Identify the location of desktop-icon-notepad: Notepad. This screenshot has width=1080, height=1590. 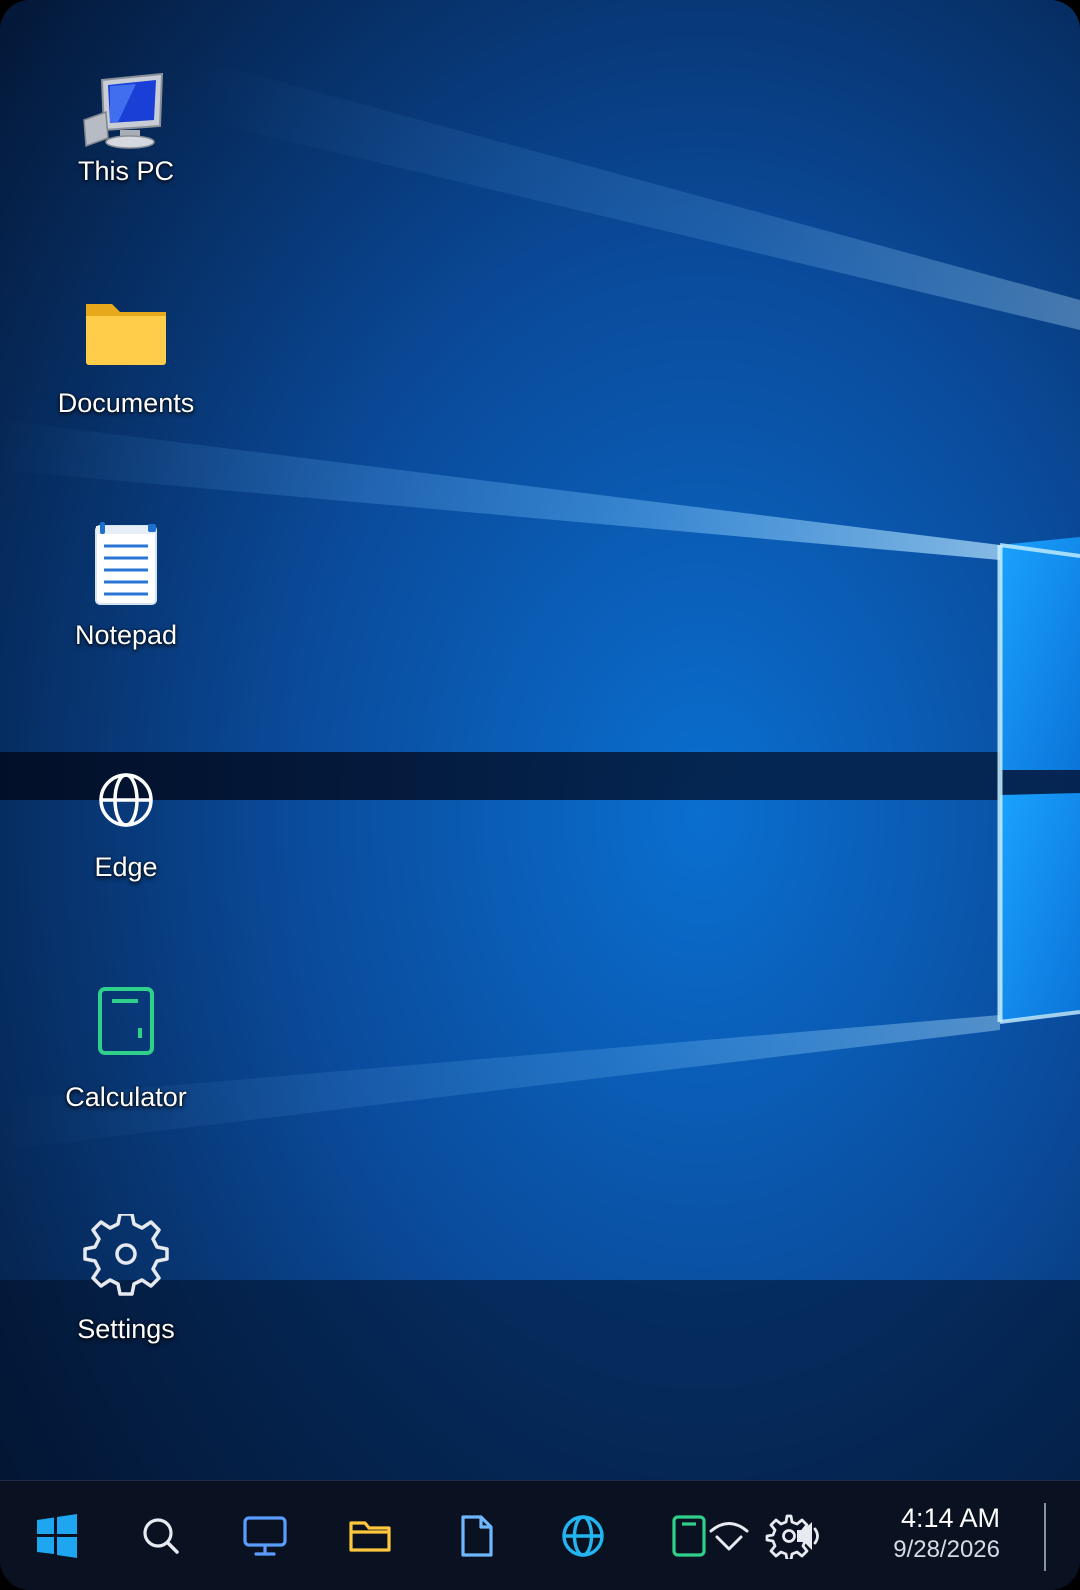
(126, 622).